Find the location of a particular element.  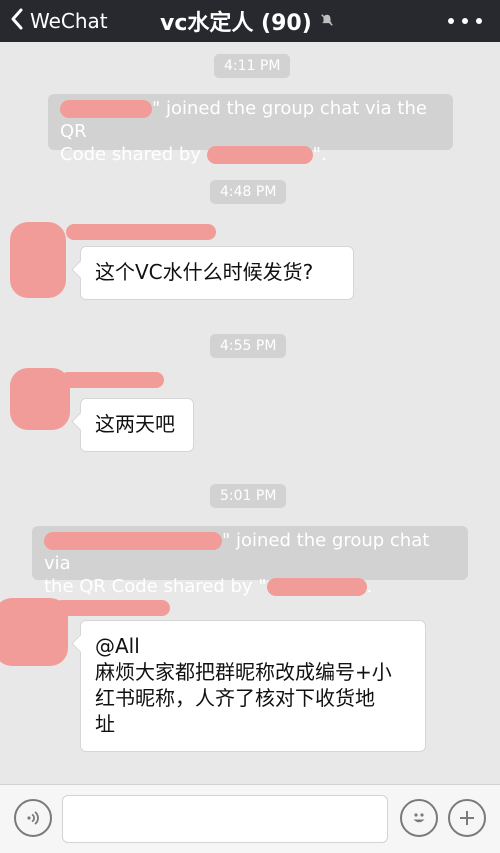

message-input is located at coordinates (225, 819).